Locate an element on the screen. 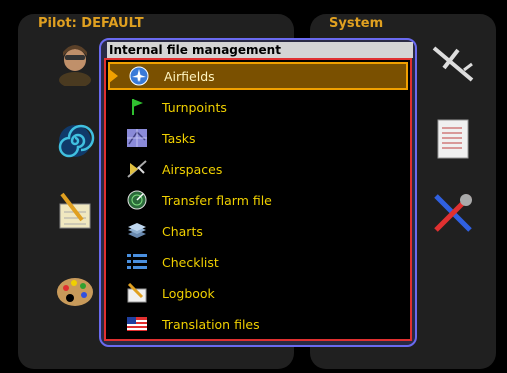 The height and width of the screenshot is (373, 507). palette-icon is located at coordinates (75, 291).